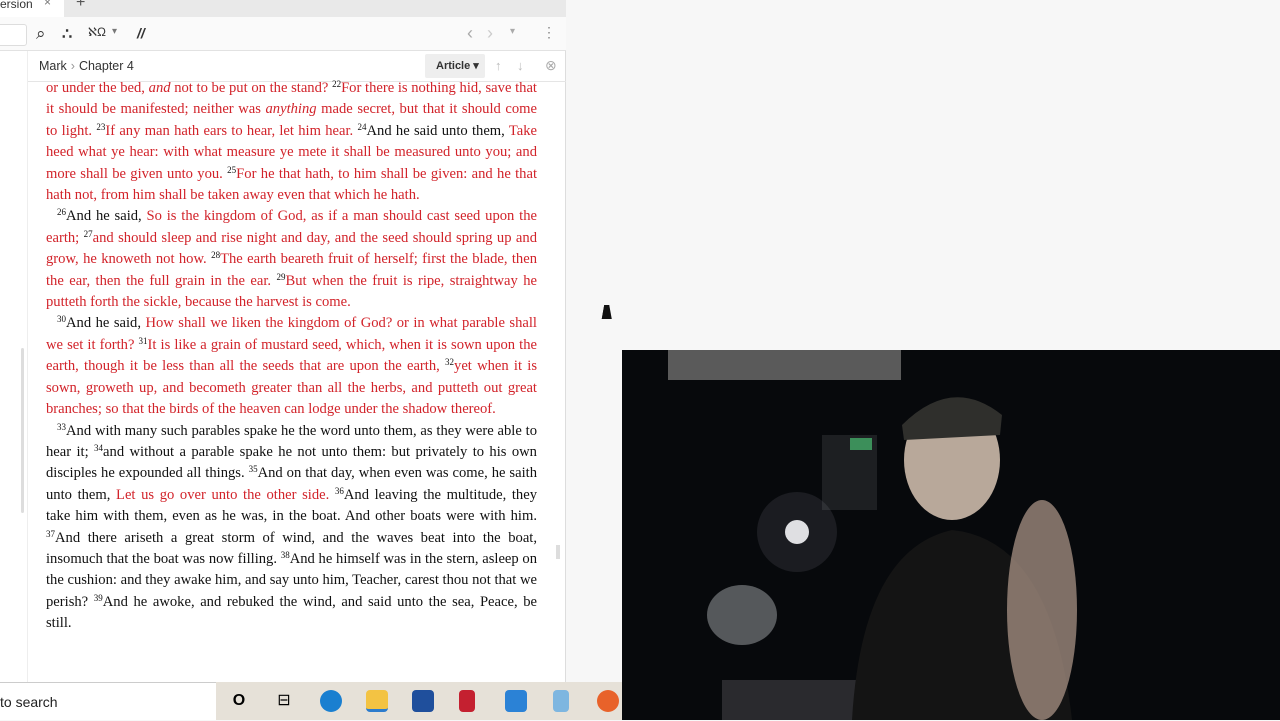 The height and width of the screenshot is (721, 1280). What do you see at coordinates (108, 701) in the screenshot?
I see `taskbar-search-box: to search` at bounding box center [108, 701].